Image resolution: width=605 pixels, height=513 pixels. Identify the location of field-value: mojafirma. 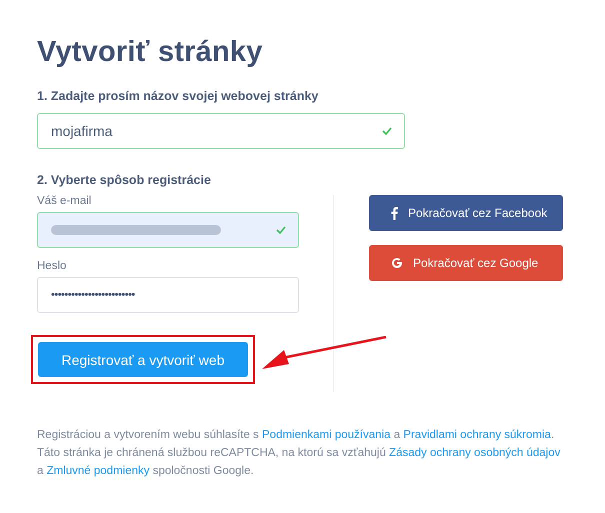
(81, 131).